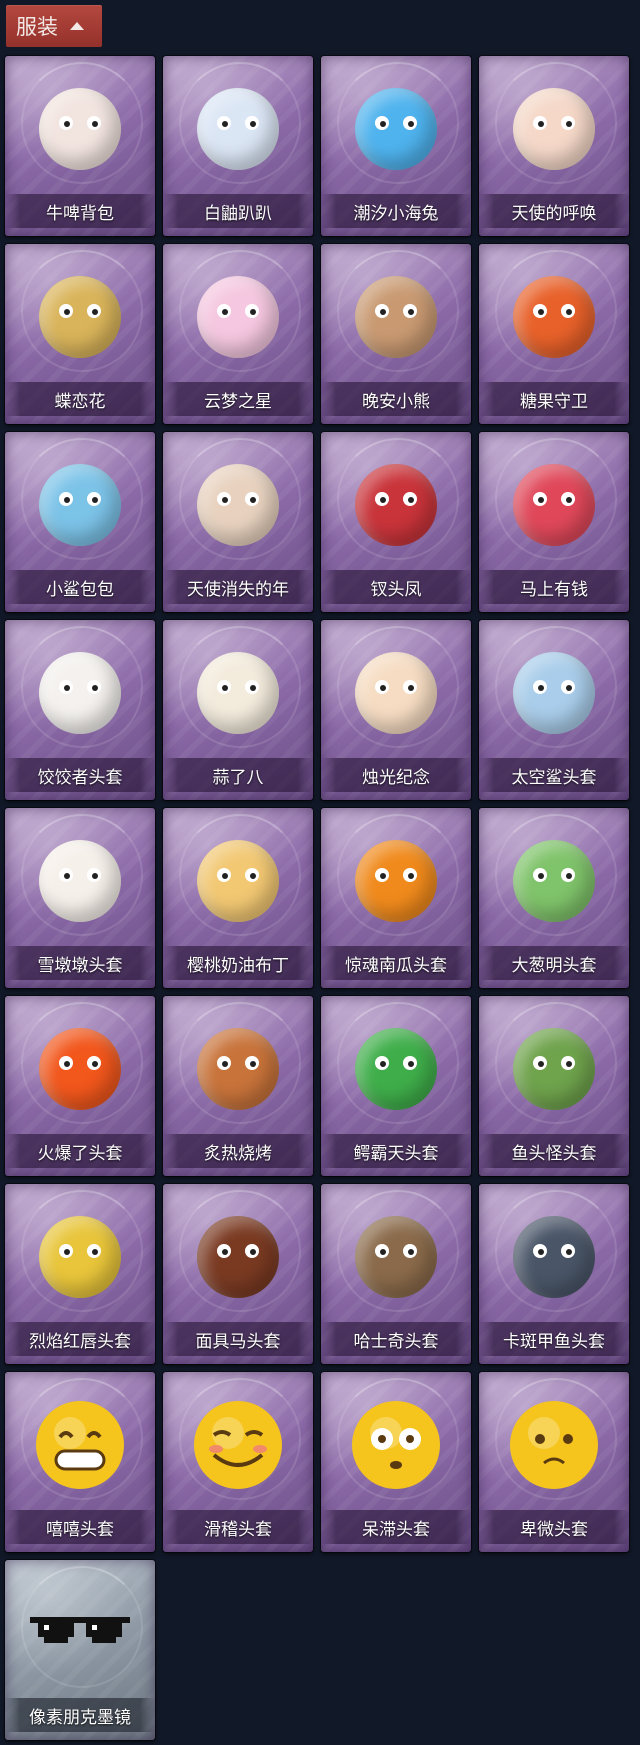  Describe the element at coordinates (238, 1462) in the screenshot. I see `costume-card: 滑稽头套` at that location.